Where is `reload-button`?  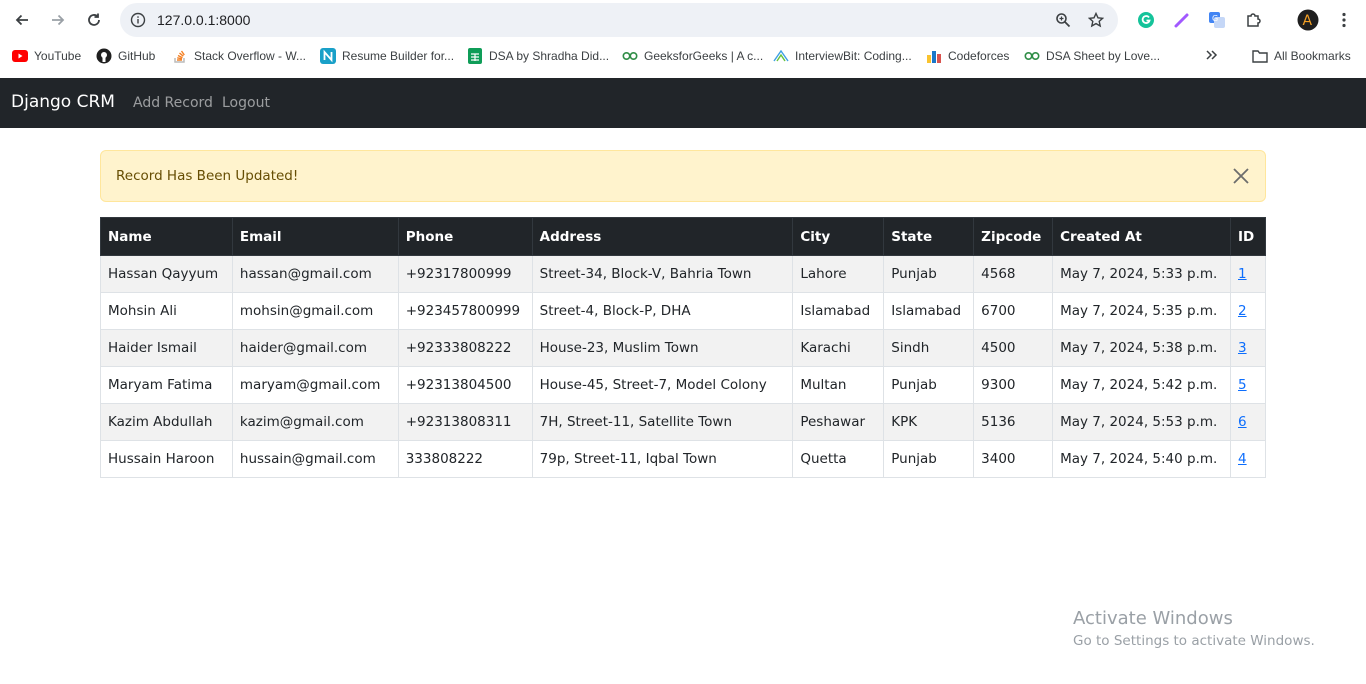
reload-button is located at coordinates (94, 20).